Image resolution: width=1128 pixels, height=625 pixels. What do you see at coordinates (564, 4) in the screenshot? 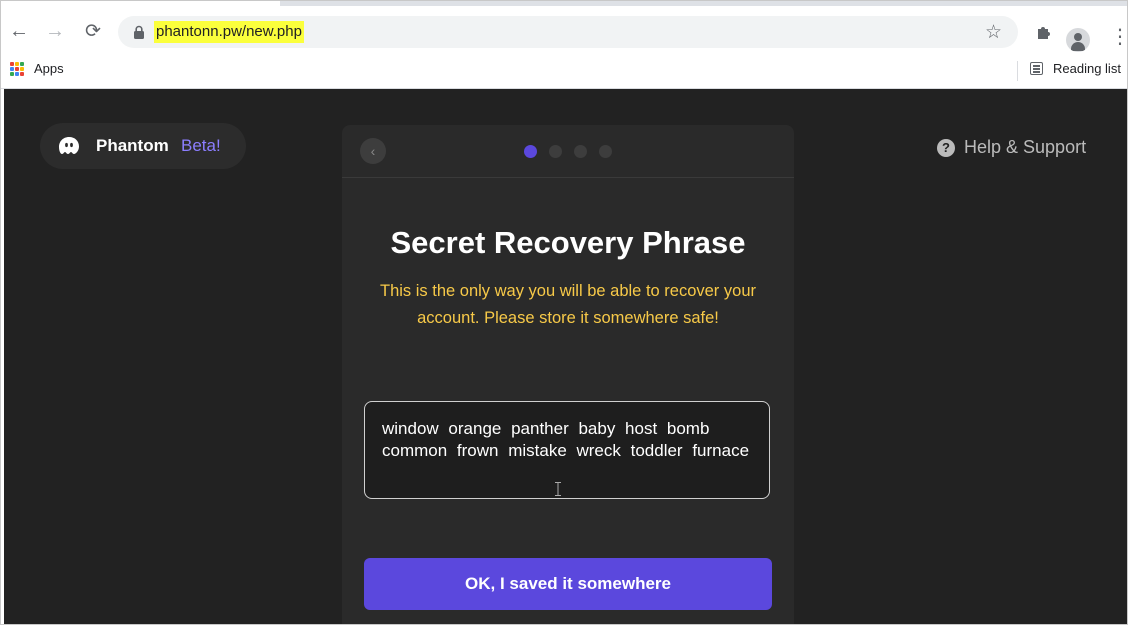
I see `tab-strip` at bounding box center [564, 4].